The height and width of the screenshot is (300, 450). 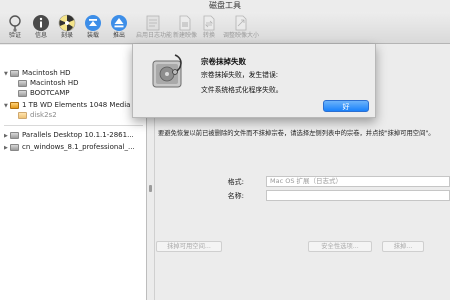 I want to click on sidebar-item-wd-elements: ▼ 1 TB WD Elements 1048 Media, so click(x=67, y=105).